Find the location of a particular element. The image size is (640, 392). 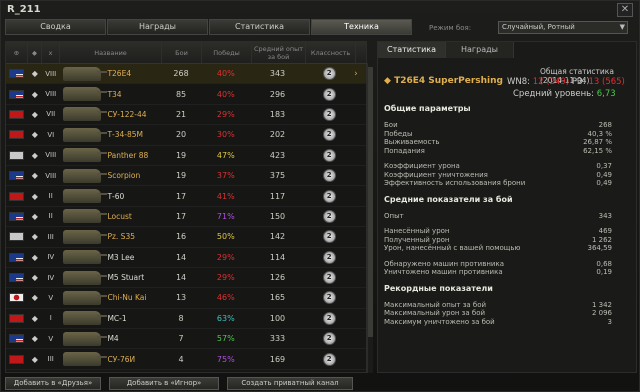

stat-row: Уничтожено машин противника 0,19 is located at coordinates (498, 272).